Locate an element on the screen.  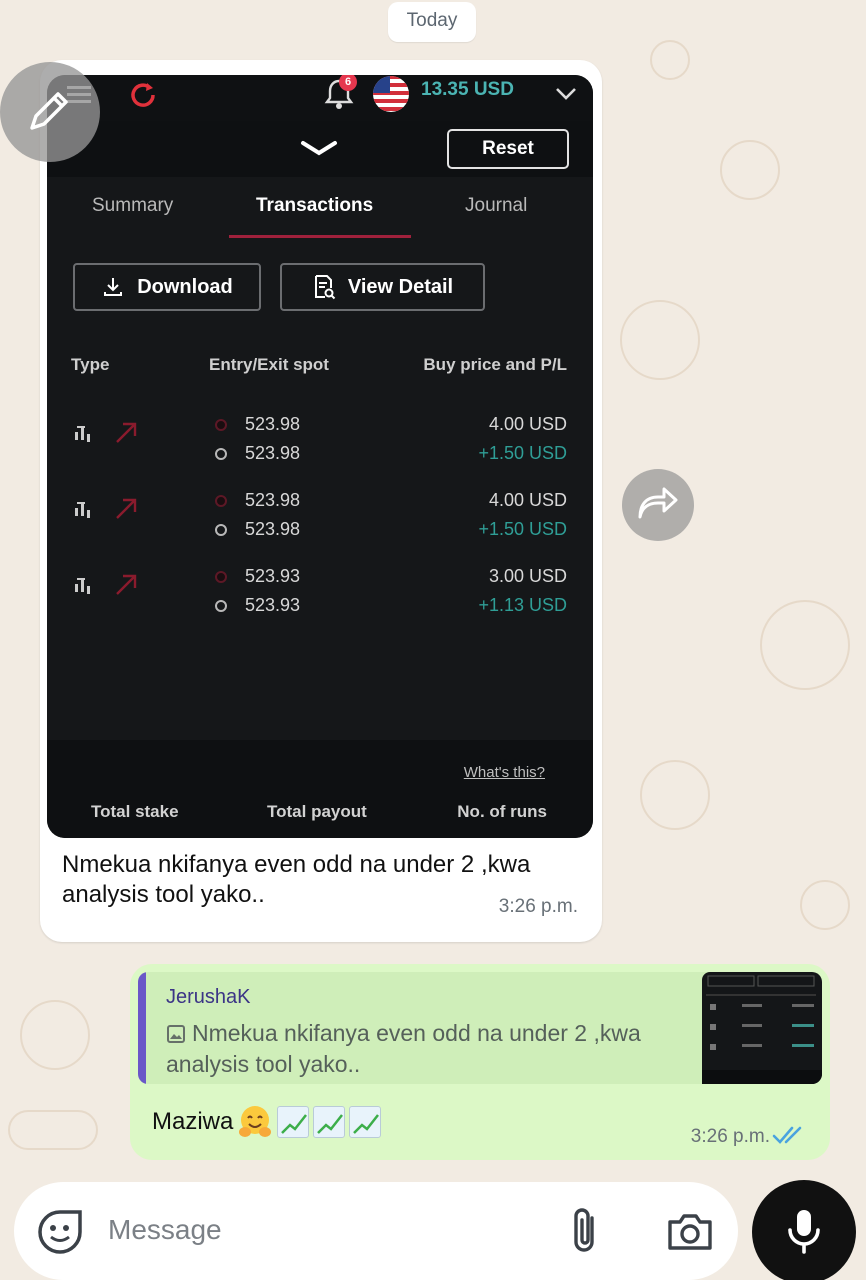
runs-count-label: No. of runs is located at coordinates (502, 811).